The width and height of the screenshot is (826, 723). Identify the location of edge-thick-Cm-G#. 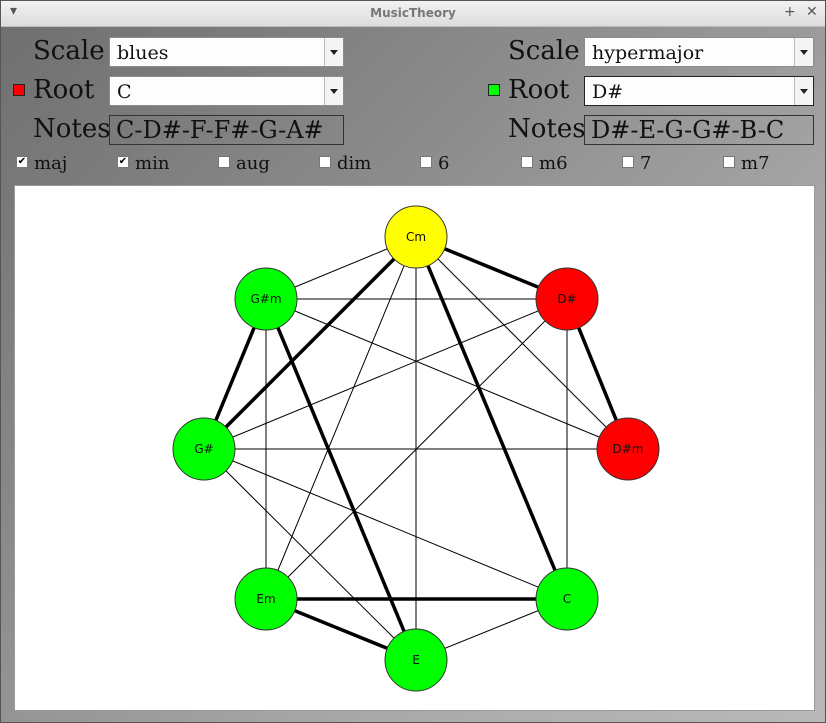
(310, 343).